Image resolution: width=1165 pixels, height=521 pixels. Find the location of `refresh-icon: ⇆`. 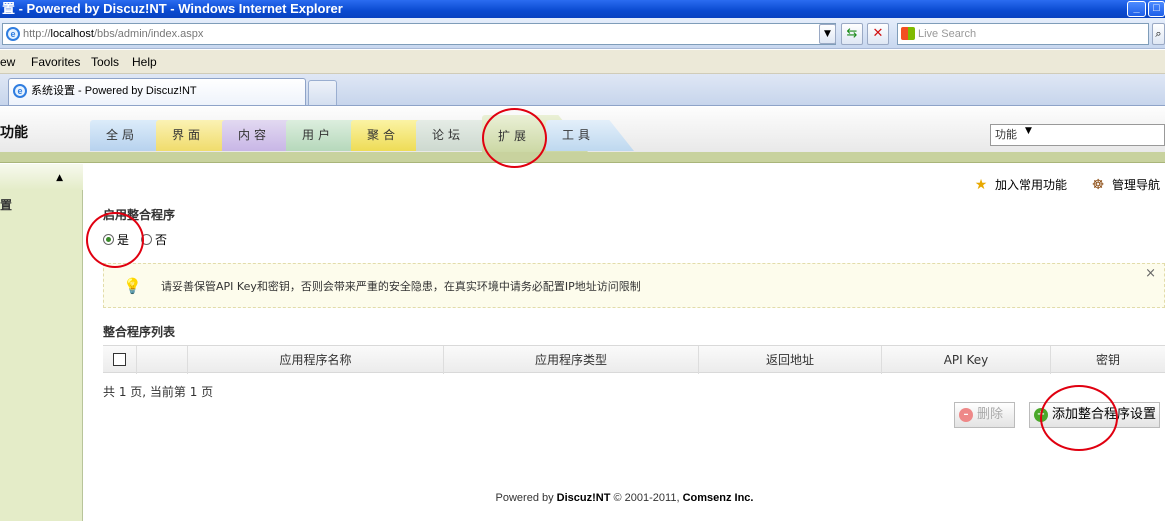

refresh-icon: ⇆ is located at coordinates (852, 34).